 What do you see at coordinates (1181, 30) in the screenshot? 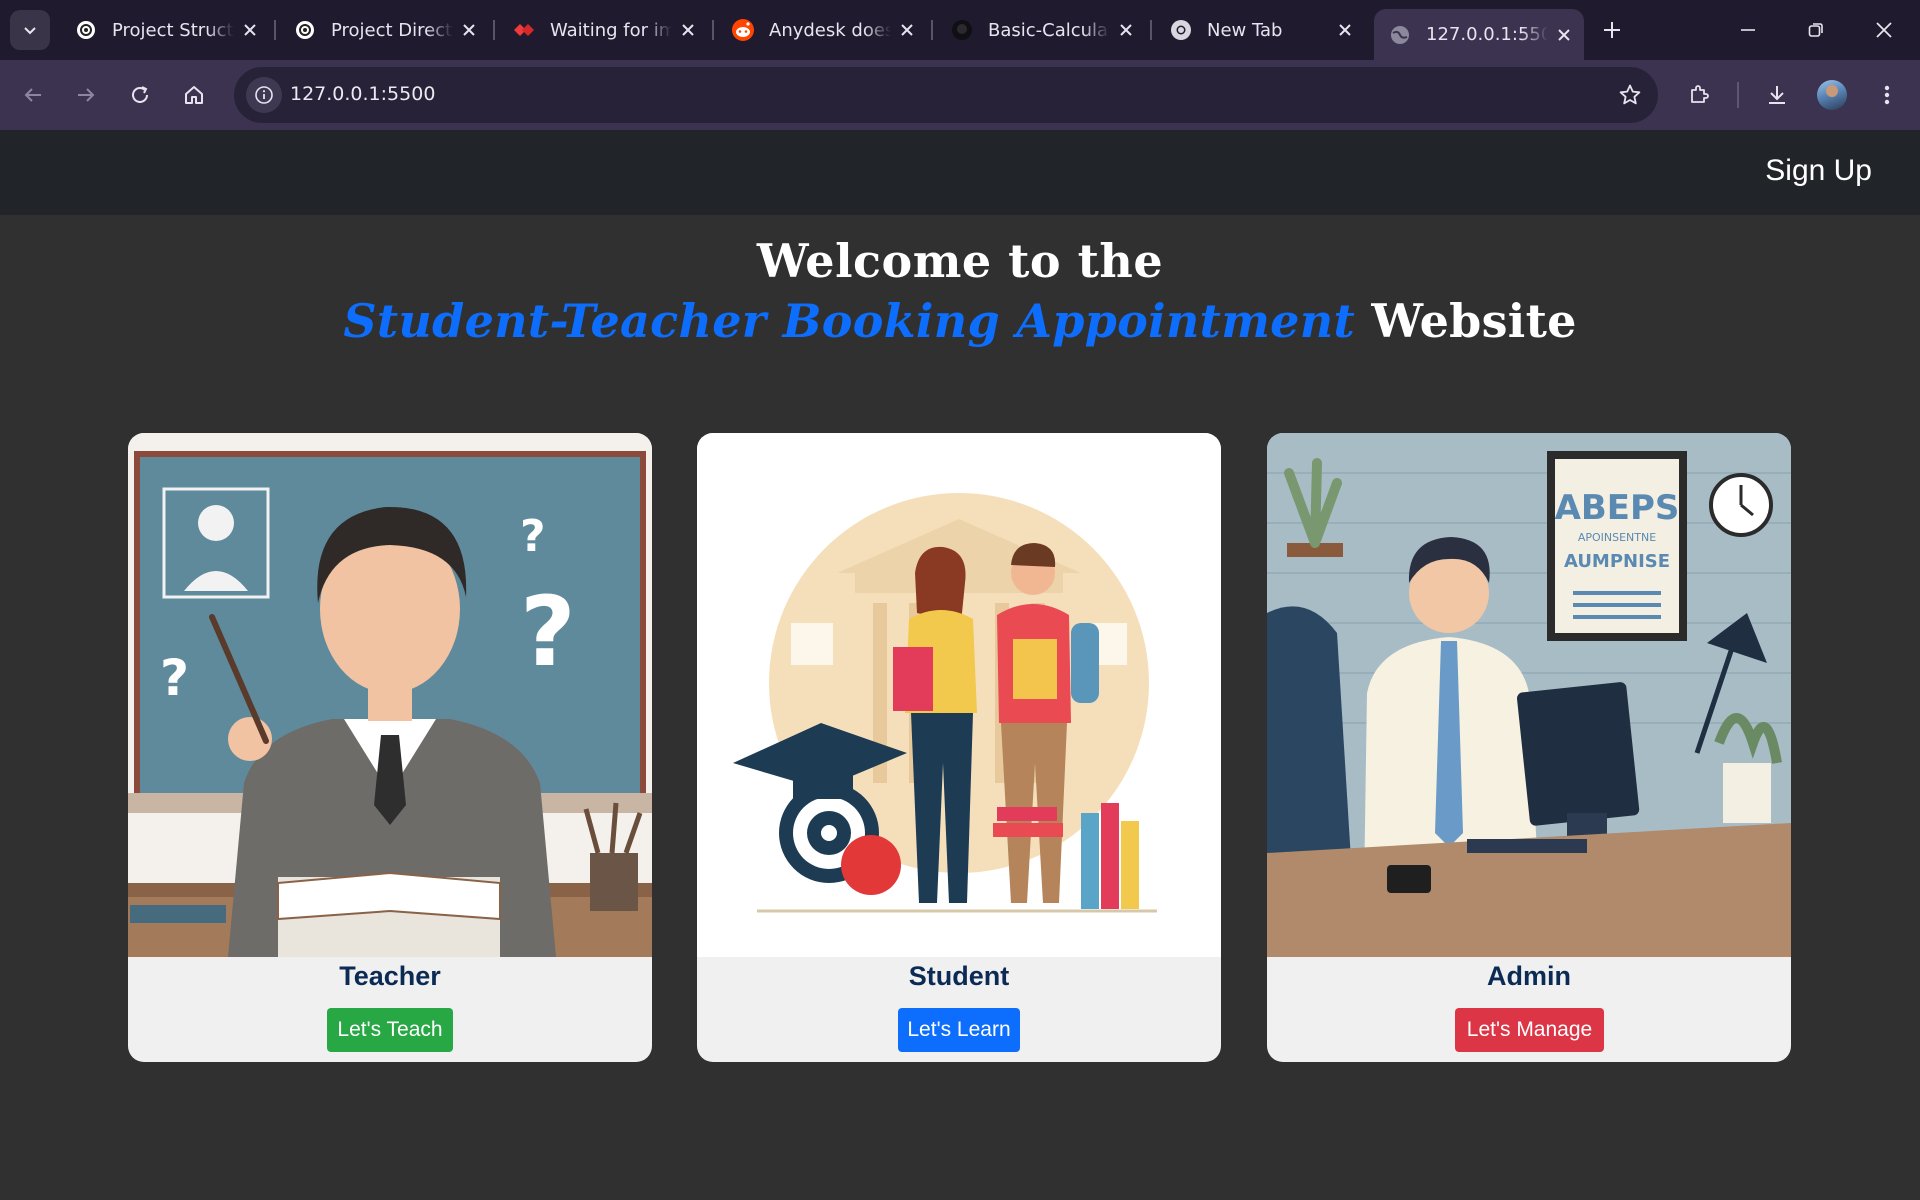
I see `chrome-icon` at bounding box center [1181, 30].